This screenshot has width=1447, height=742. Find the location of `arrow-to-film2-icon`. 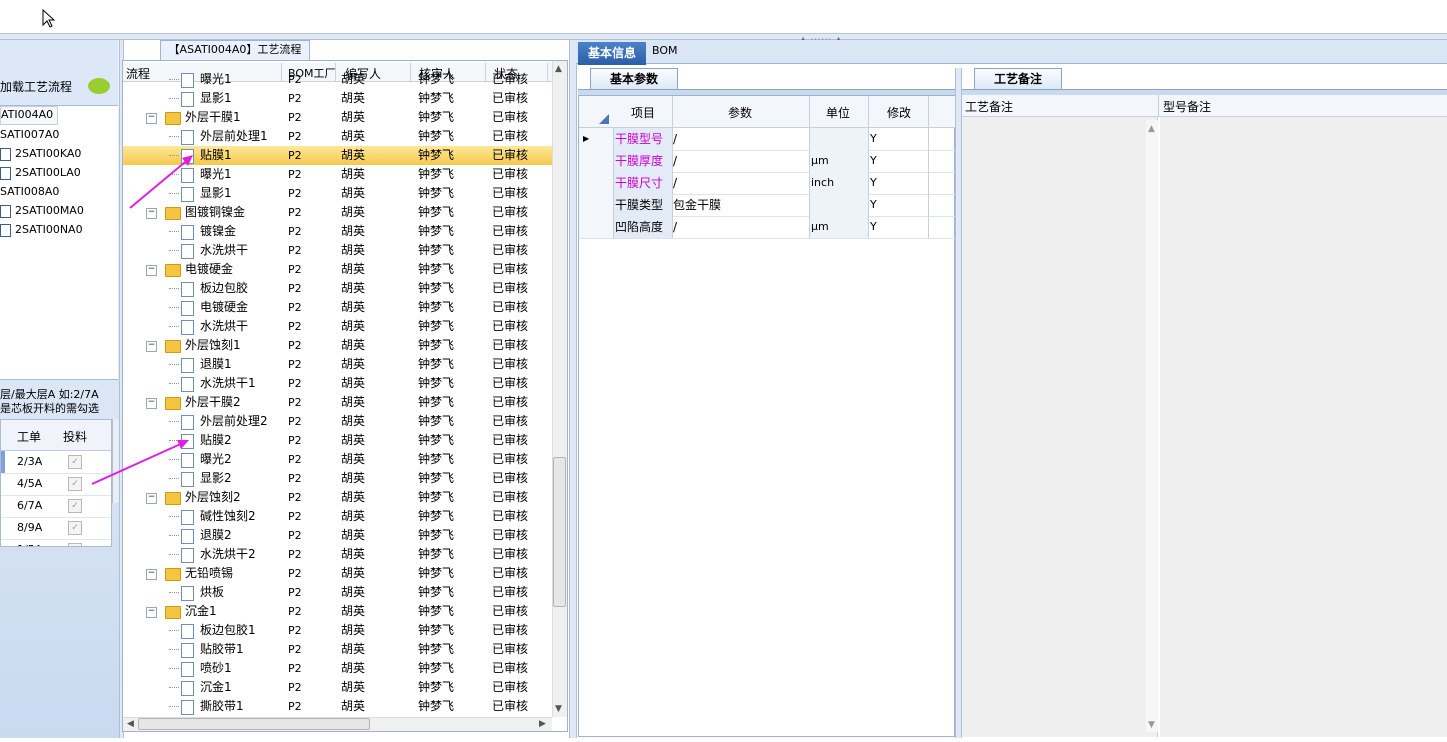

arrow-to-film2-icon is located at coordinates (140, 462).